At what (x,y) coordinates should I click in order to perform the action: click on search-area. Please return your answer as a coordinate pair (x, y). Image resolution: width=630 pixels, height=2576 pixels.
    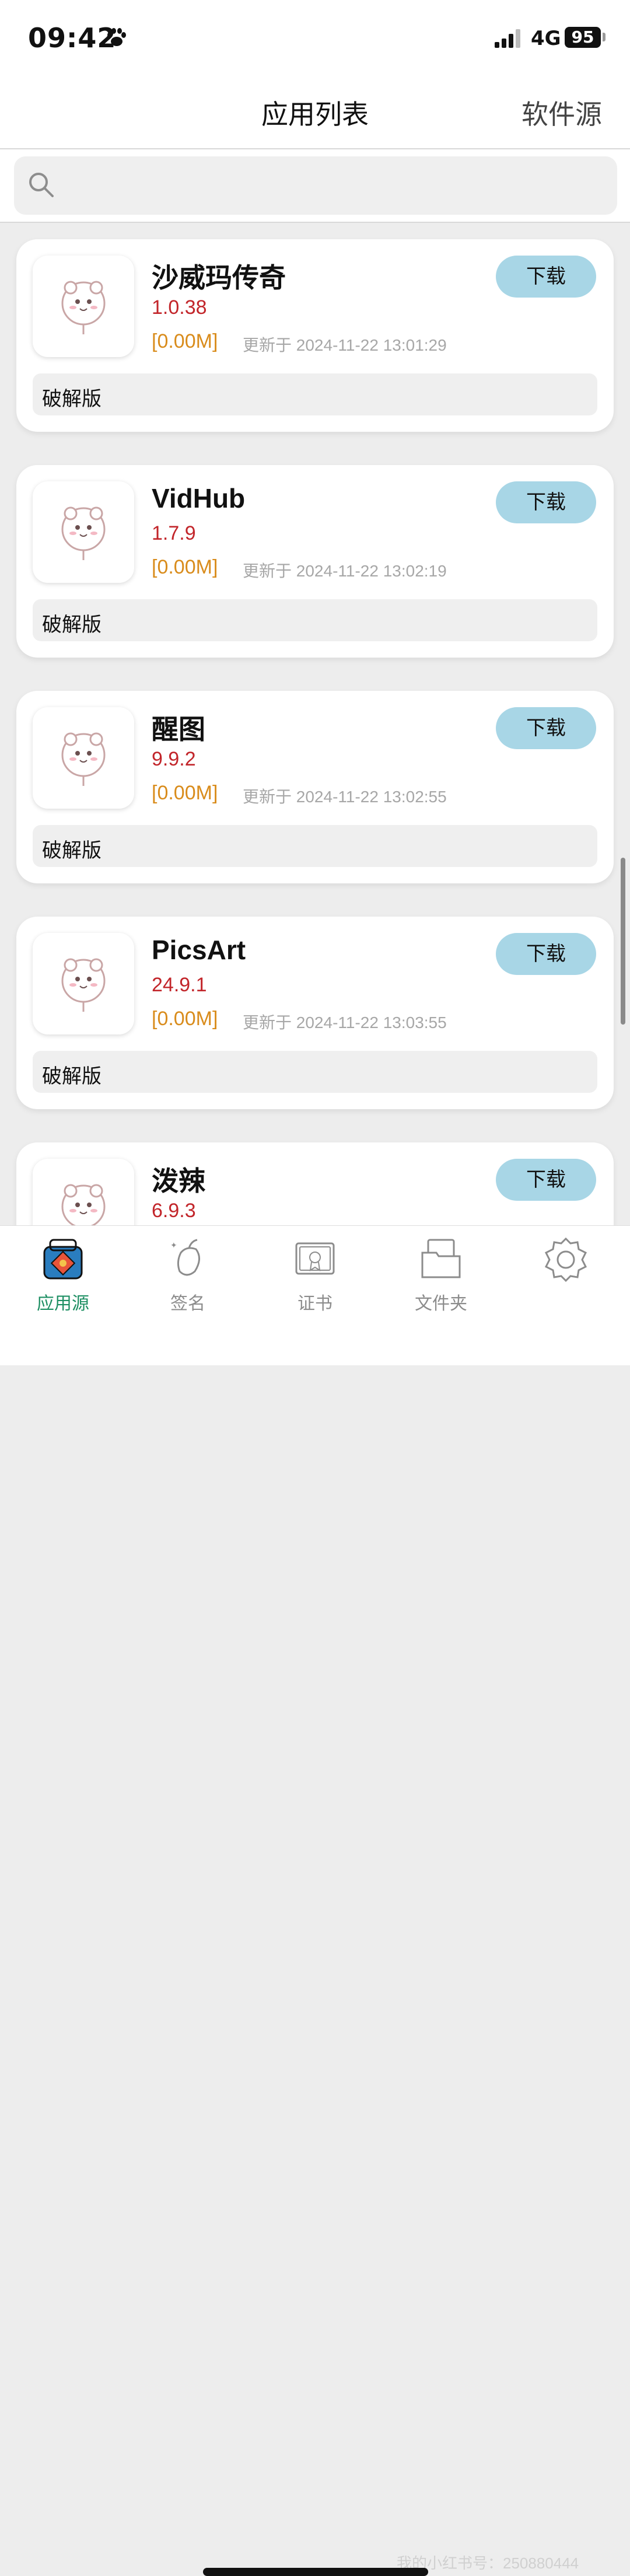
    Looking at the image, I should click on (315, 186).